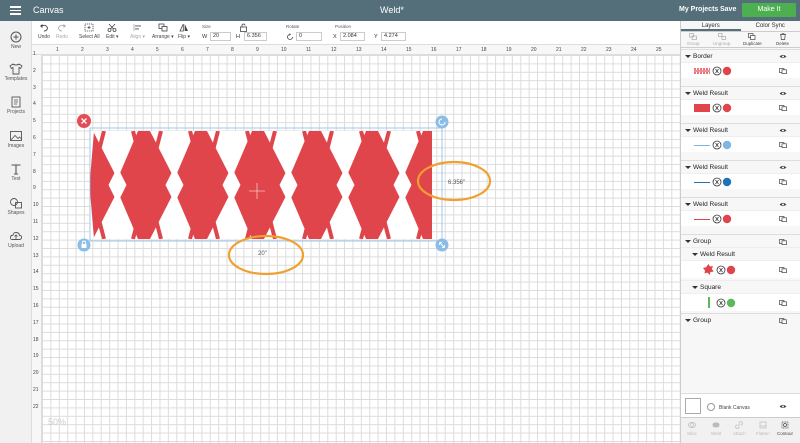 This screenshot has width=800, height=443. Describe the element at coordinates (184, 31) in the screenshot. I see `flip-dropdown: Flip ▾` at that location.